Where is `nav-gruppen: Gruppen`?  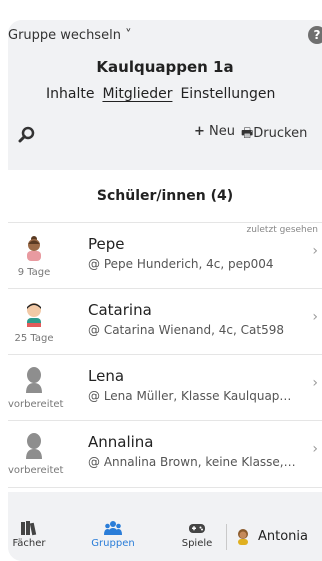
nav-gruppen: Gruppen is located at coordinates (113, 534).